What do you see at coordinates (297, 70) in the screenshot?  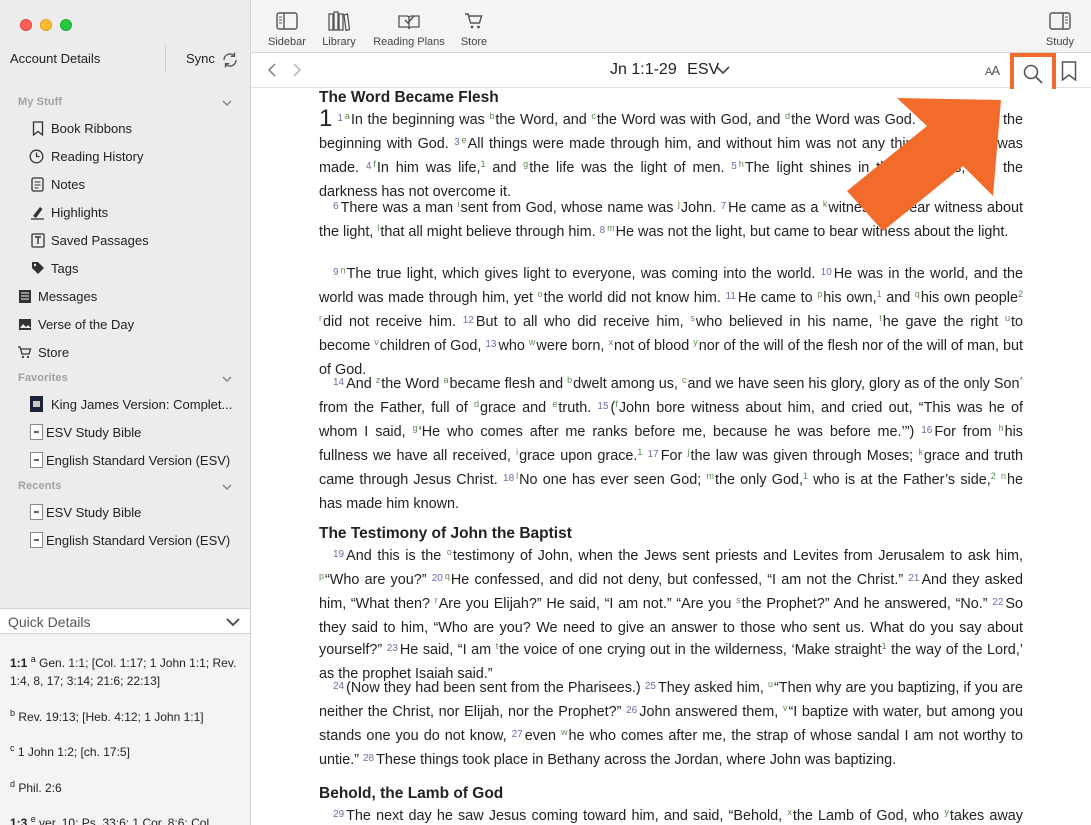 I see `forward-arrow-icon` at bounding box center [297, 70].